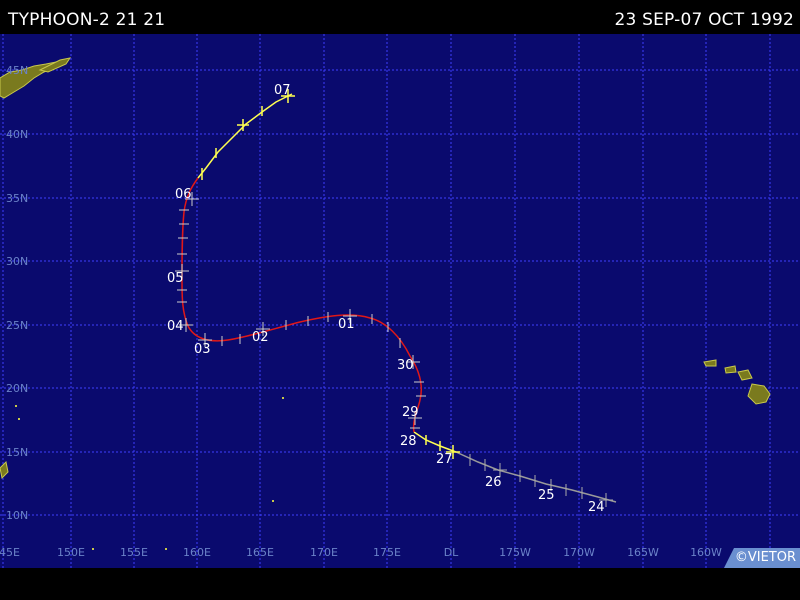 This screenshot has height=600, width=800. What do you see at coordinates (10, 552) in the screenshot?
I see `lon-label-145e: 145E` at bounding box center [10, 552].